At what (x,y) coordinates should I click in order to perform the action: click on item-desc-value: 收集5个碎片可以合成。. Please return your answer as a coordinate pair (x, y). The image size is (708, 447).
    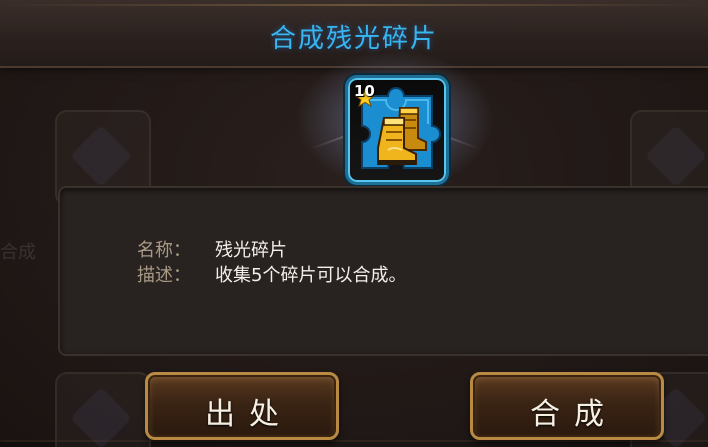
    Looking at the image, I should click on (311, 275).